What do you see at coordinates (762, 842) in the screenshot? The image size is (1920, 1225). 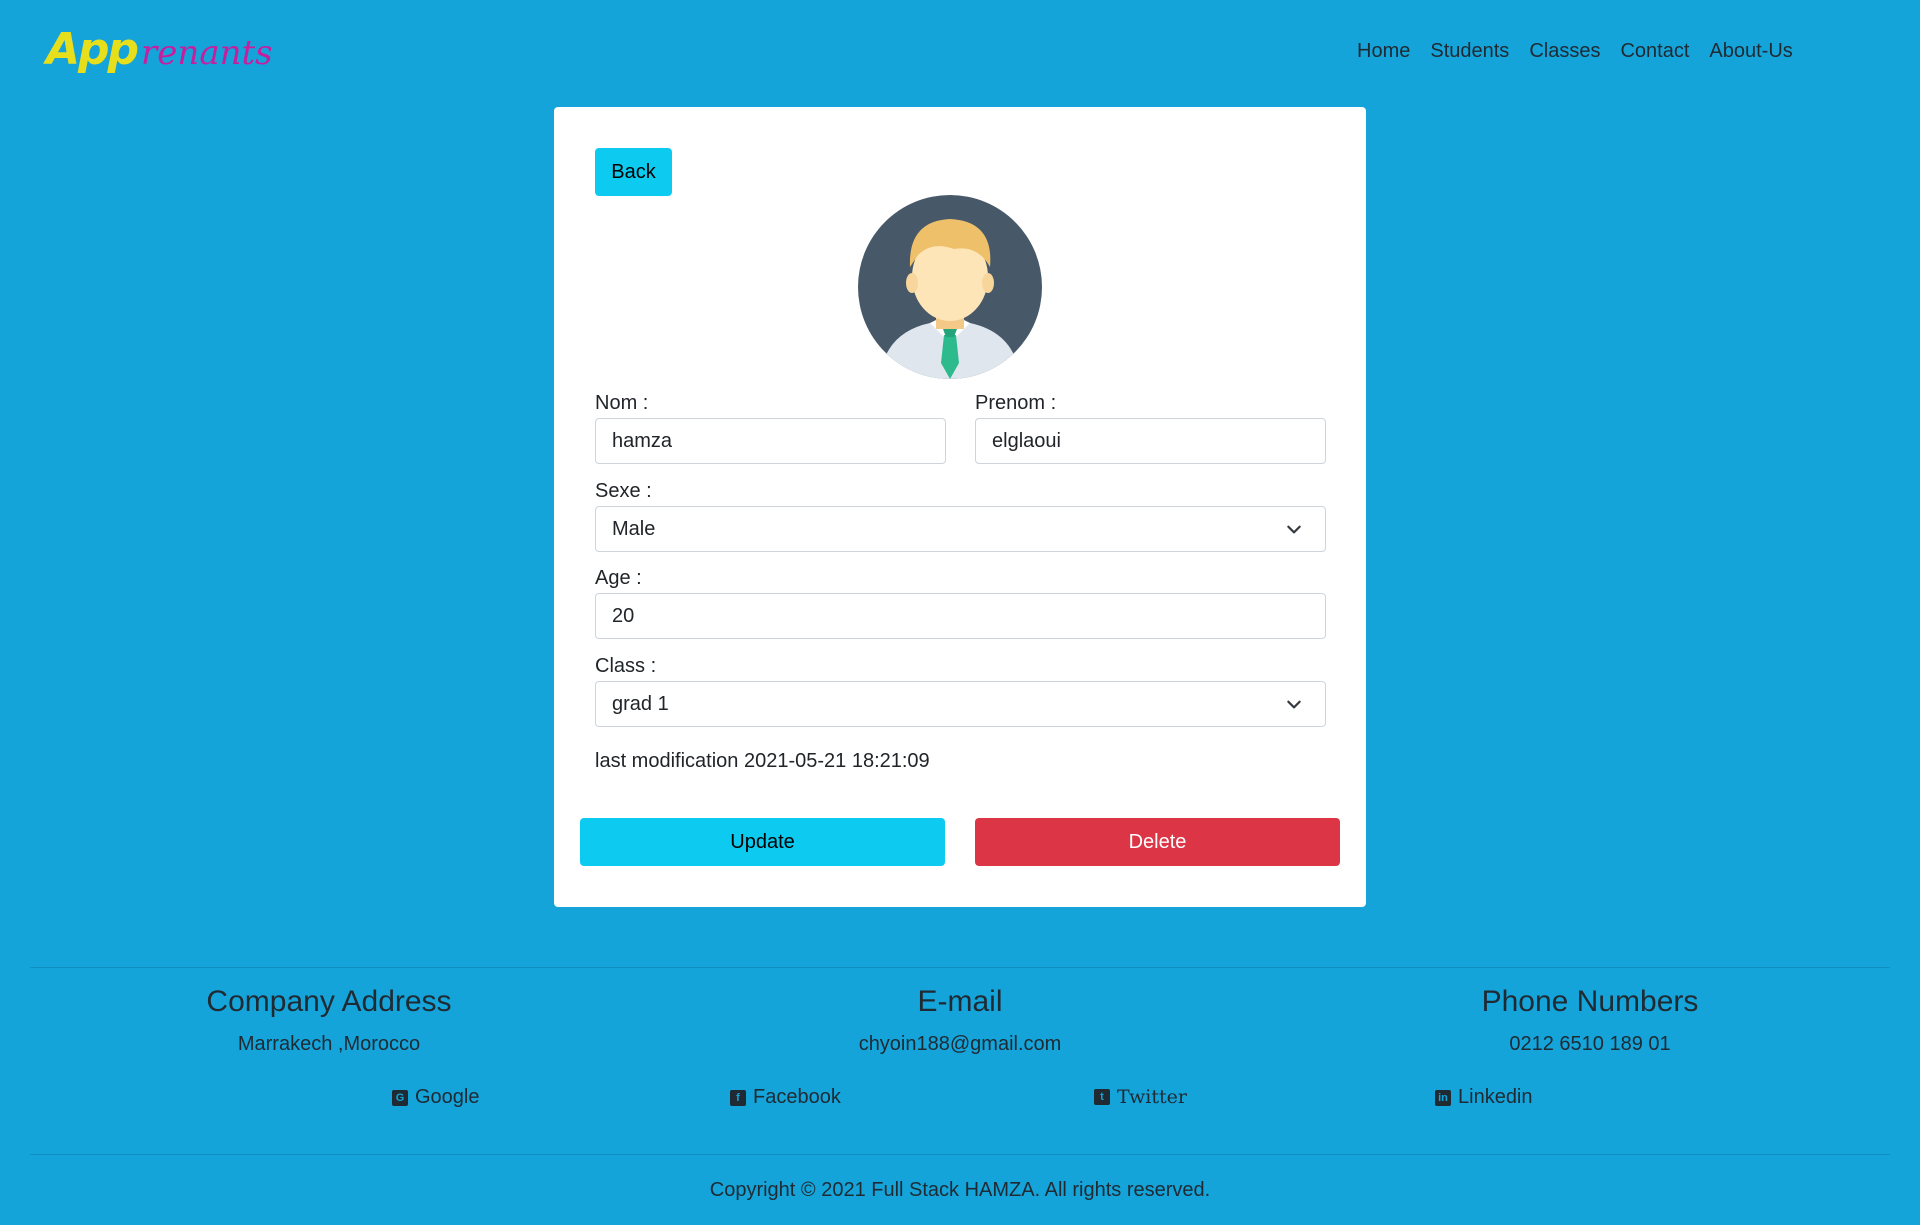 I see `update-button: Update` at bounding box center [762, 842].